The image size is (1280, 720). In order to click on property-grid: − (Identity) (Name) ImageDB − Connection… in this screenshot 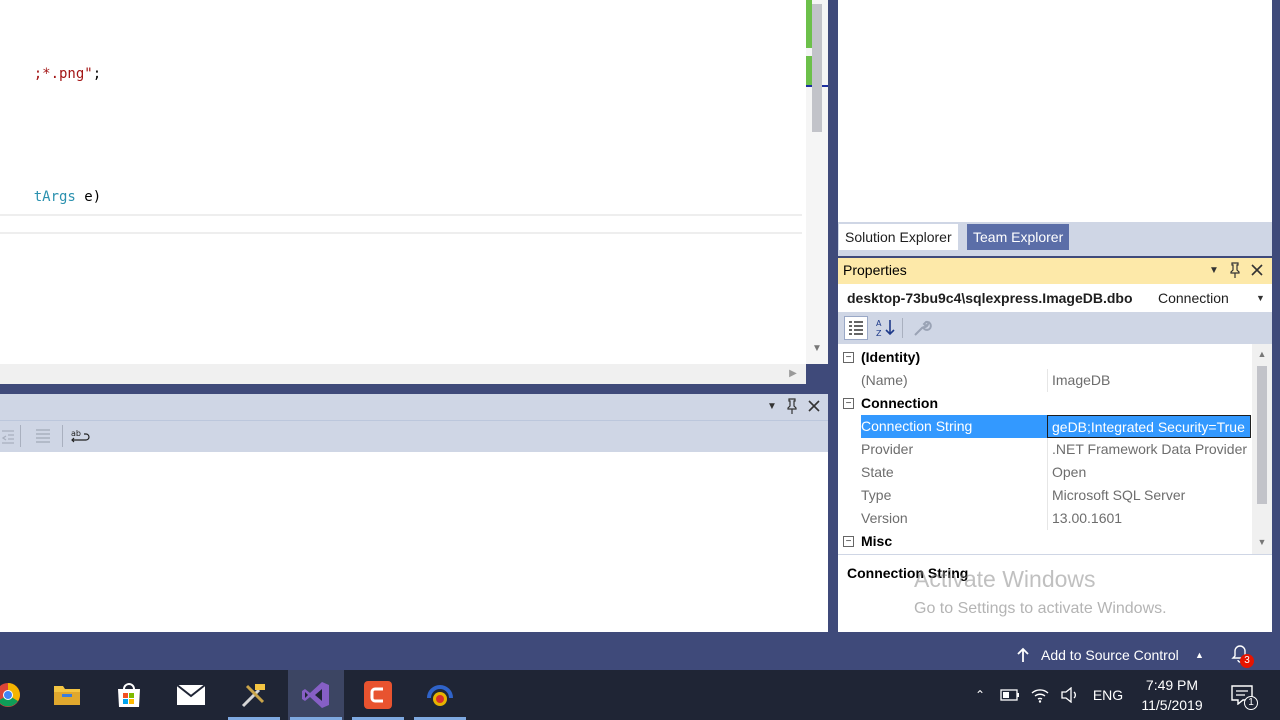, I will do `click(1055, 449)`.